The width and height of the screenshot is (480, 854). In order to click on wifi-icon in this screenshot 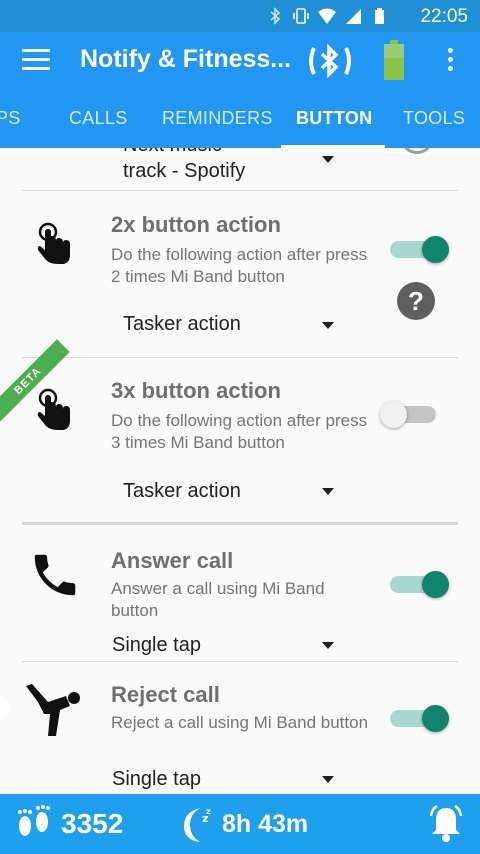, I will do `click(327, 16)`.